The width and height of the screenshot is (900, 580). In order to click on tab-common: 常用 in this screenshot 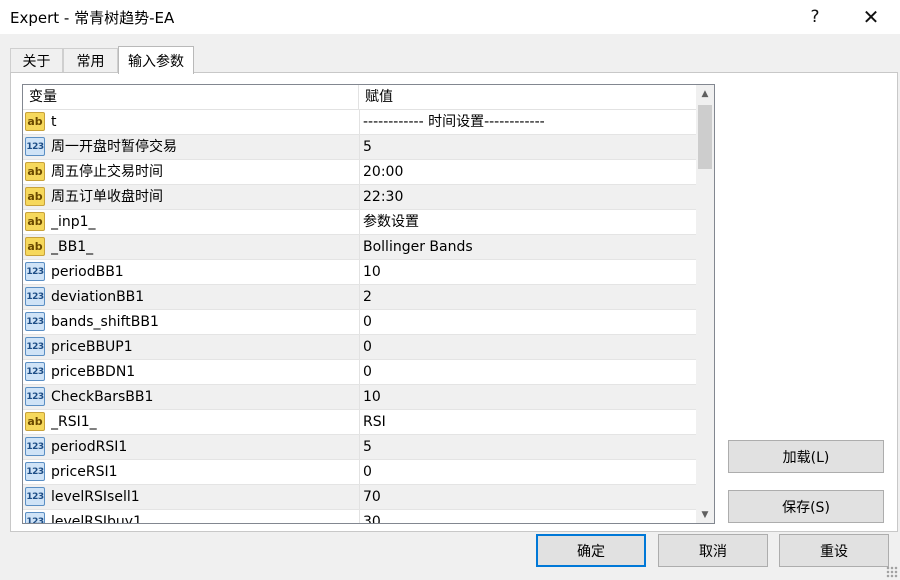, I will do `click(90, 60)`.